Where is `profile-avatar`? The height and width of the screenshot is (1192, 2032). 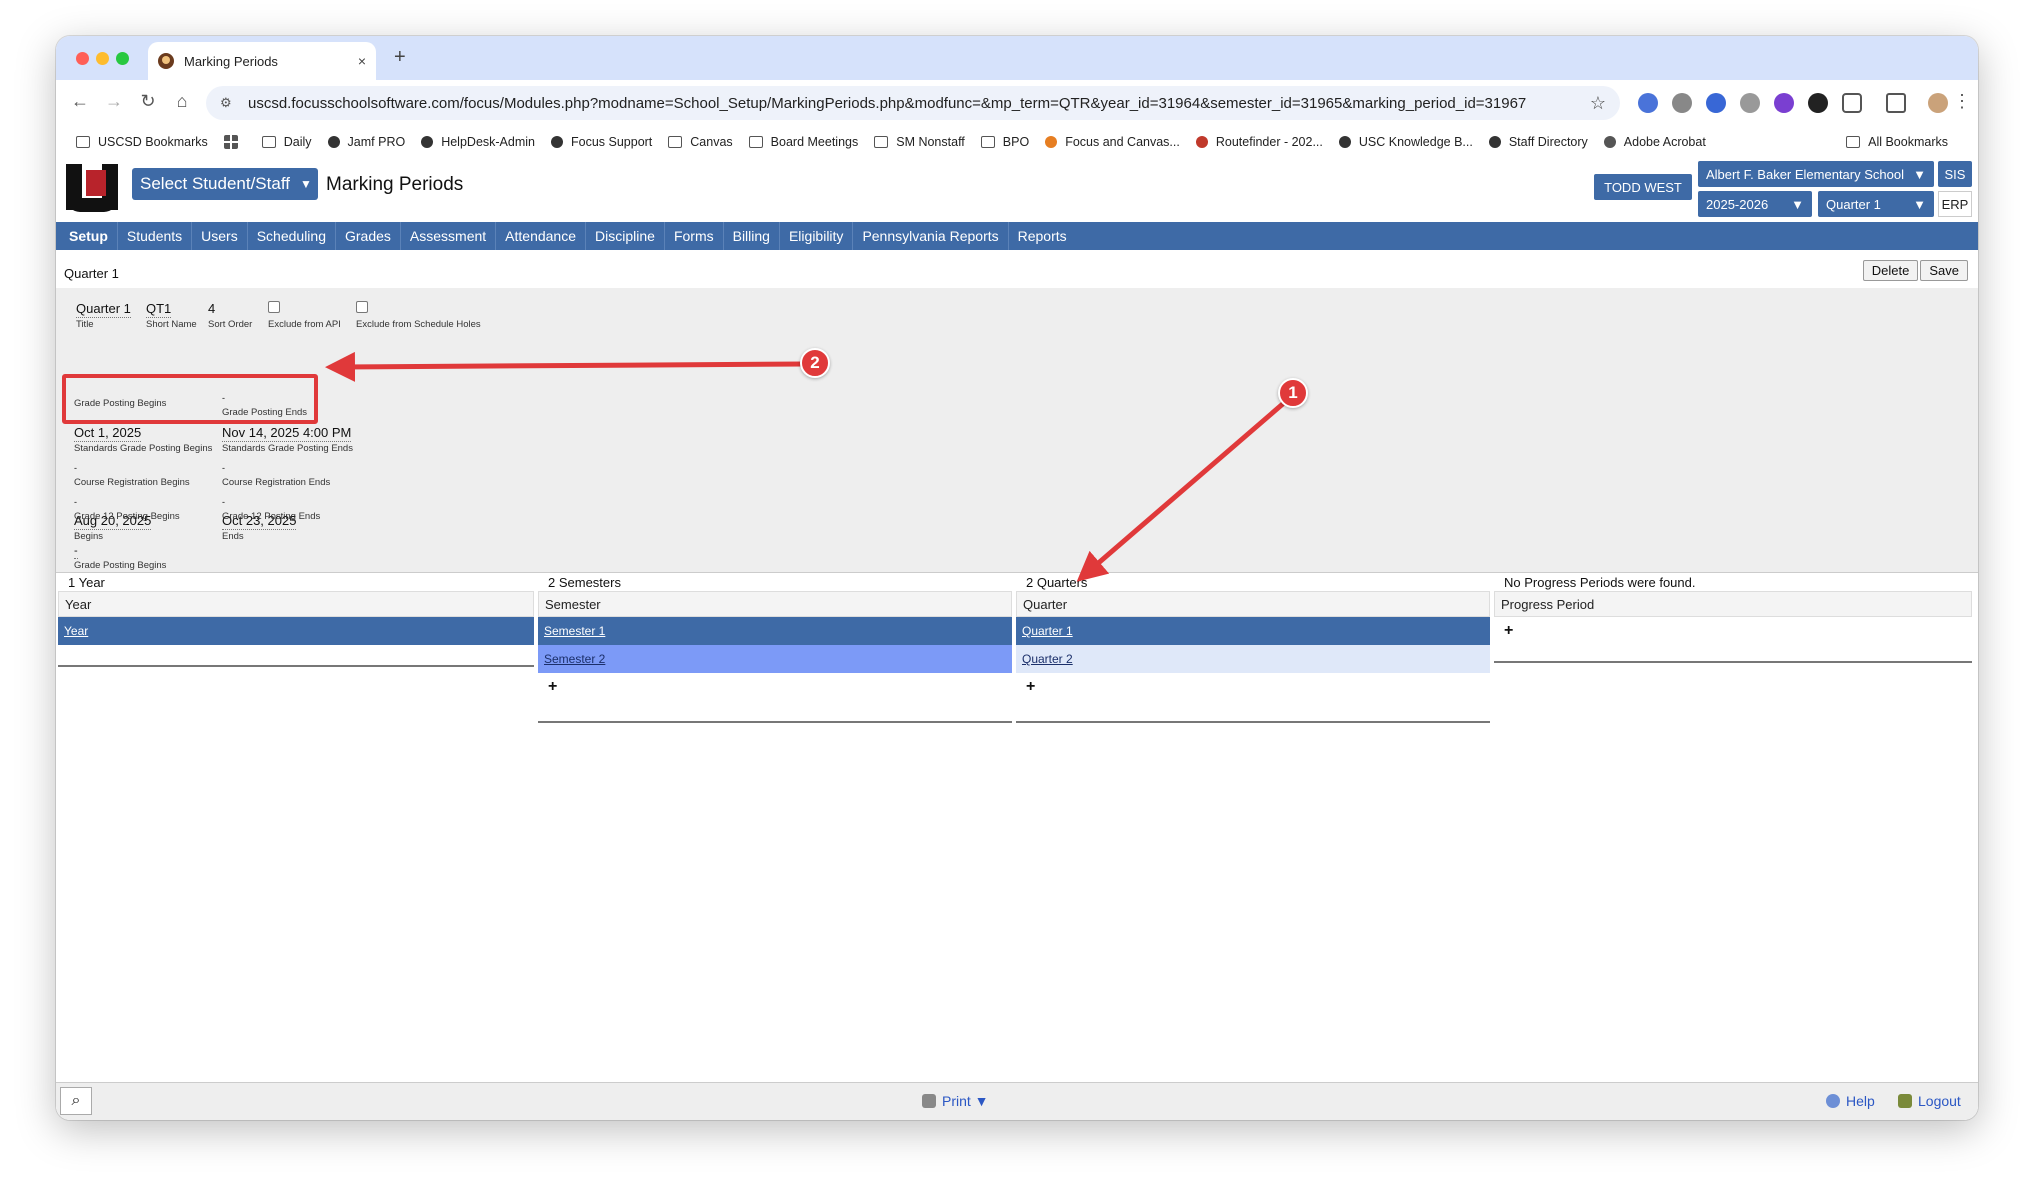 profile-avatar is located at coordinates (1938, 103).